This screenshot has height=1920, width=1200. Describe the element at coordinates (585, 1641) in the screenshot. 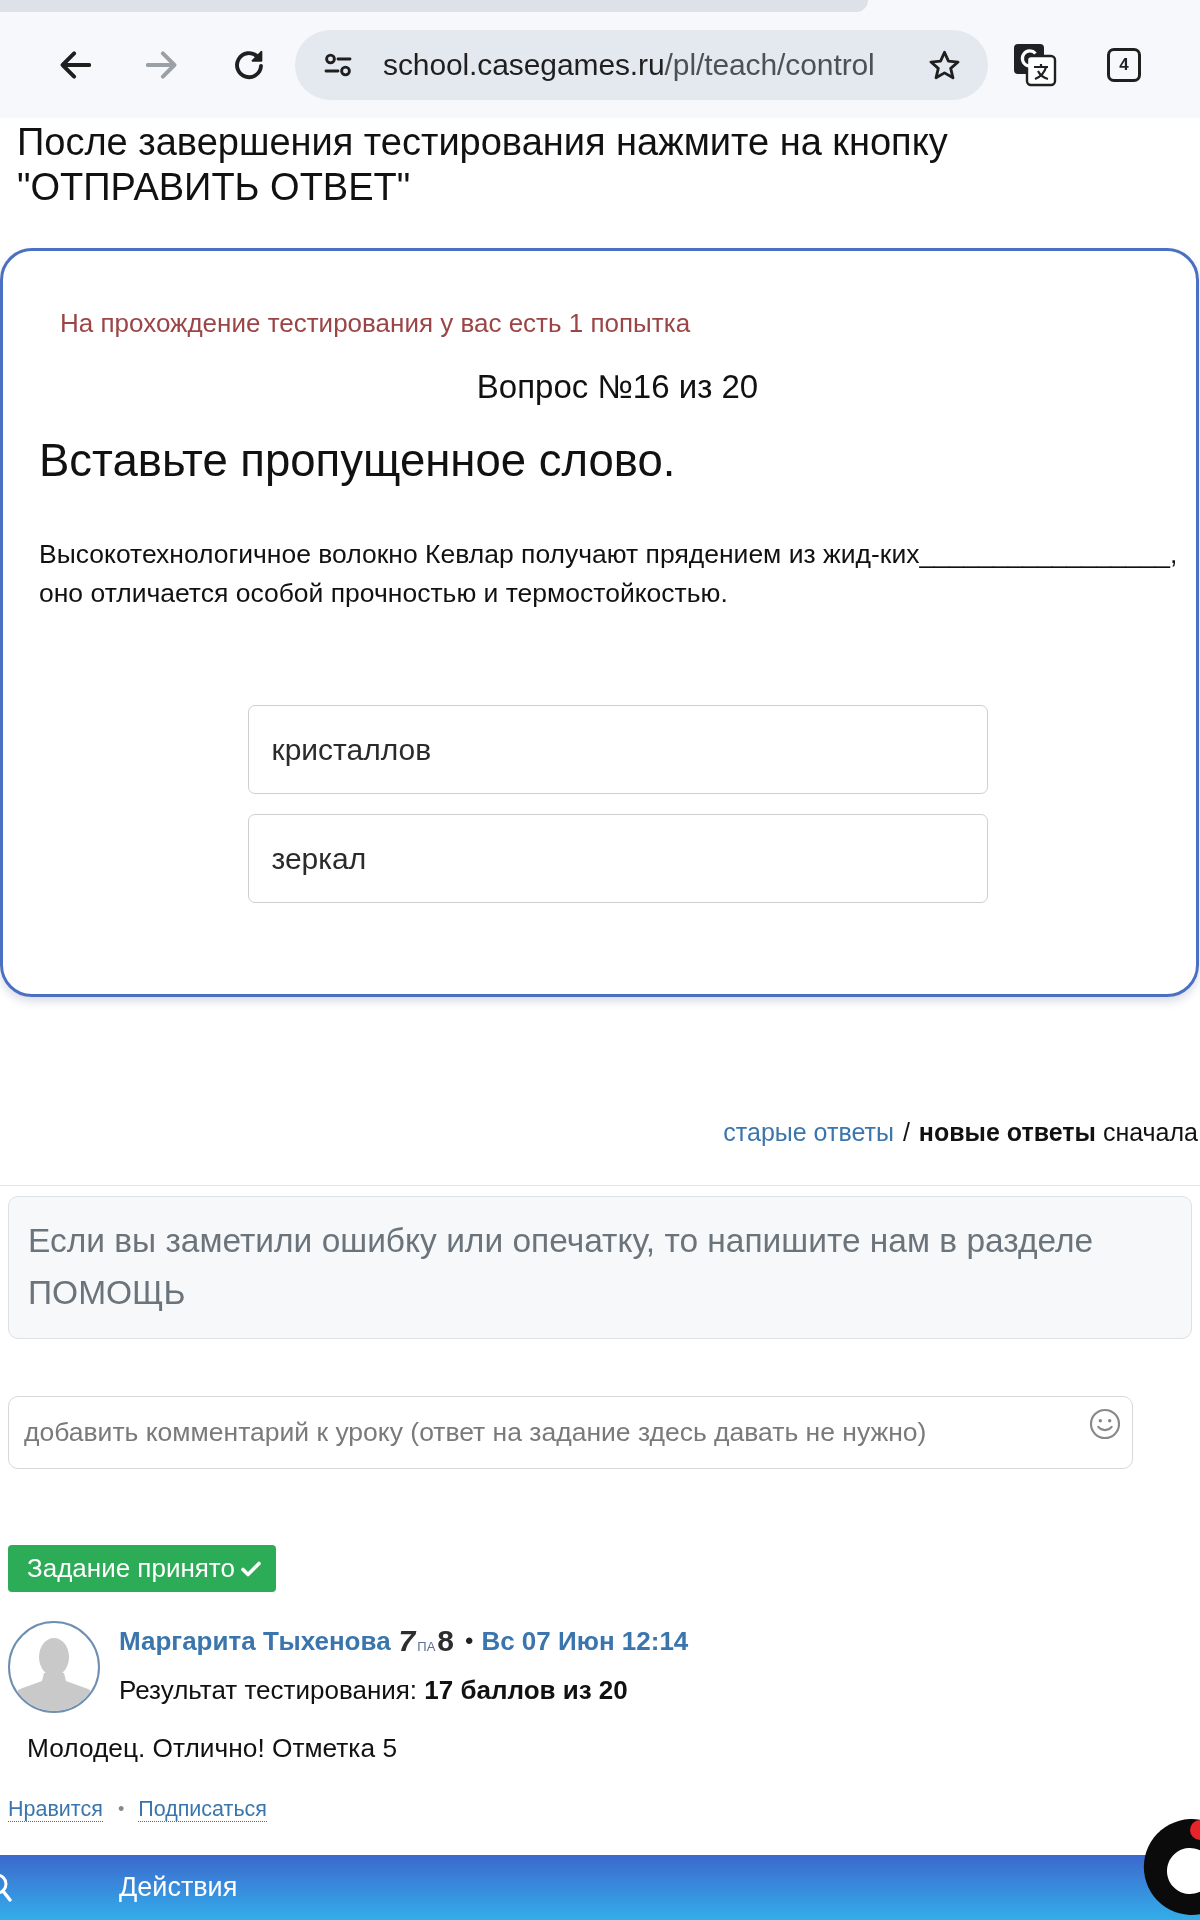

I see `comment-date: Вс 07 Июн 12:14` at that location.